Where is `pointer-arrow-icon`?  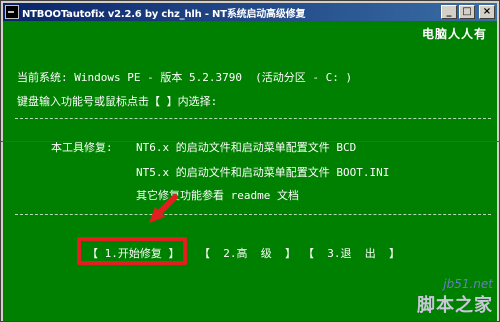
pointer-arrow-icon is located at coordinates (163, 208).